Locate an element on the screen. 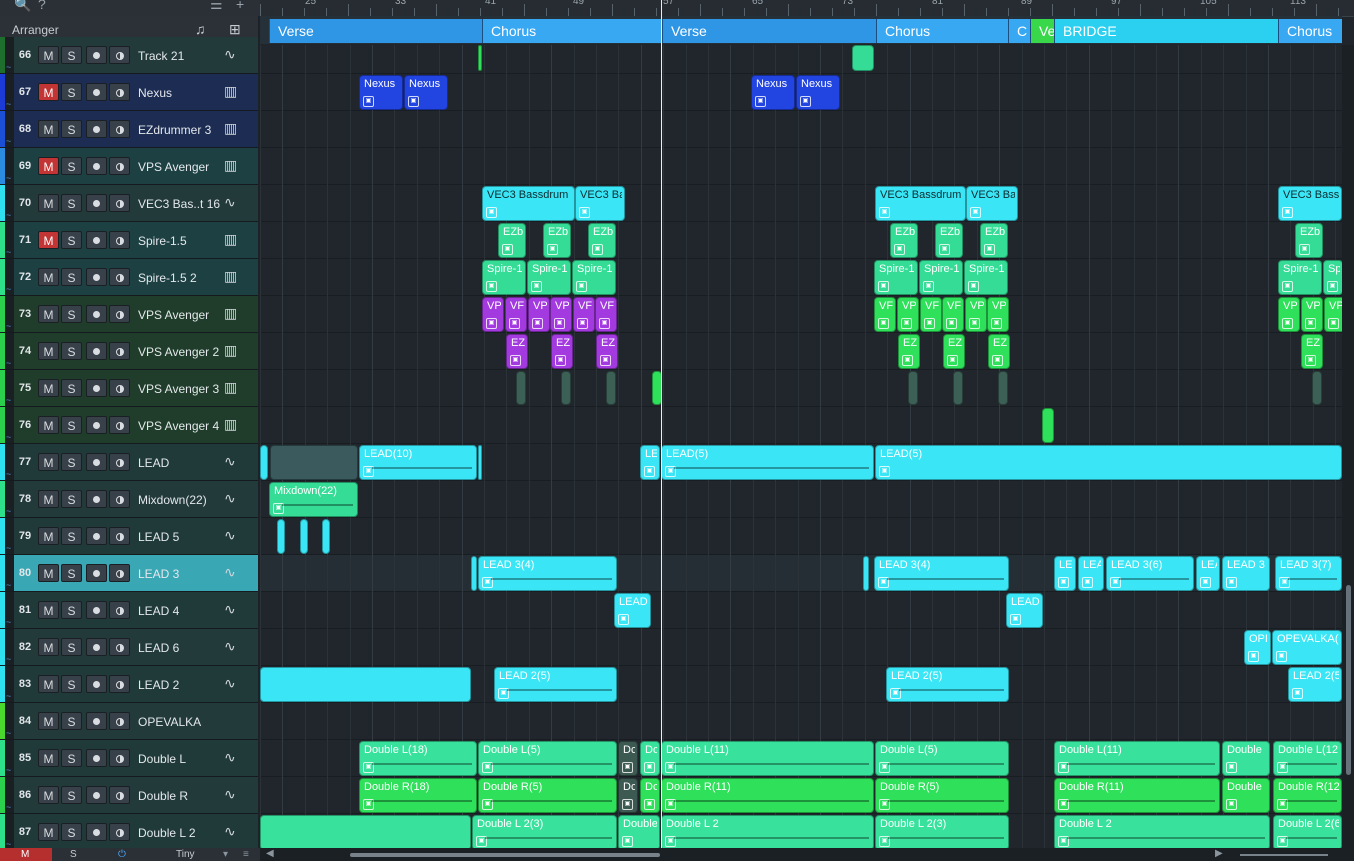  clip: Double L 2 ▣ is located at coordinates (767, 831).